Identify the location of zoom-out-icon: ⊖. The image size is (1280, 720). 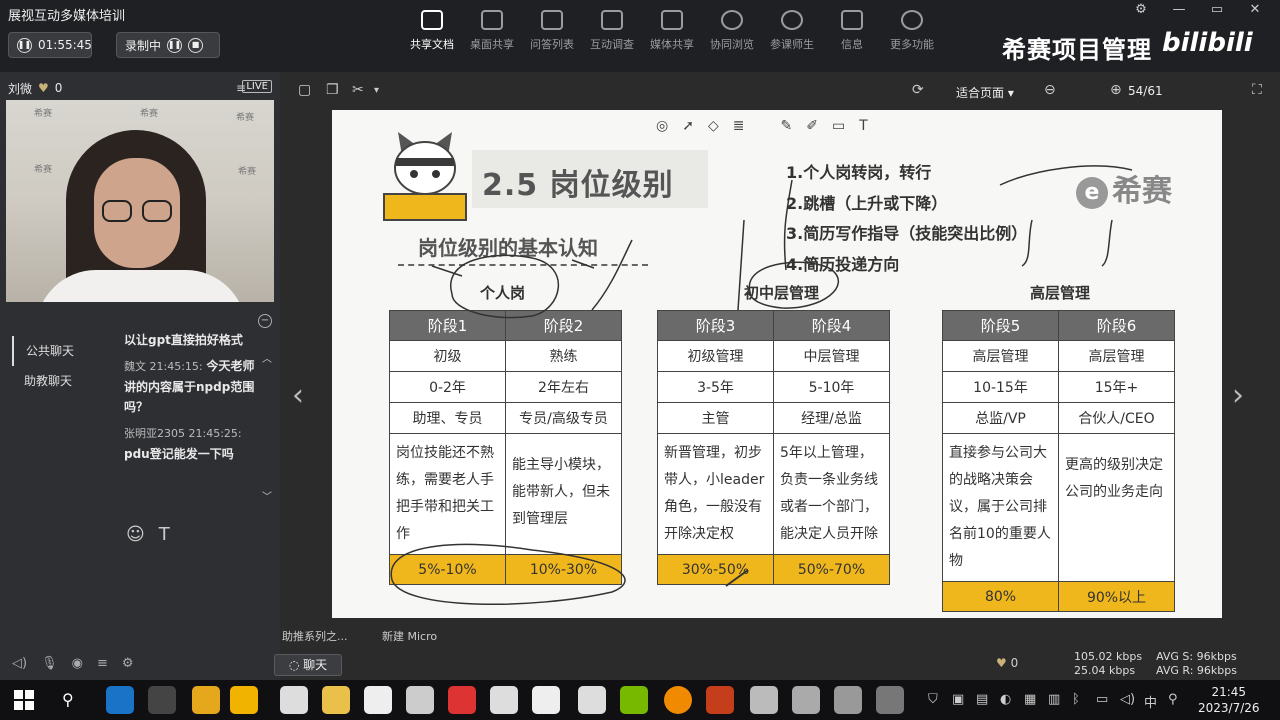
(1050, 90).